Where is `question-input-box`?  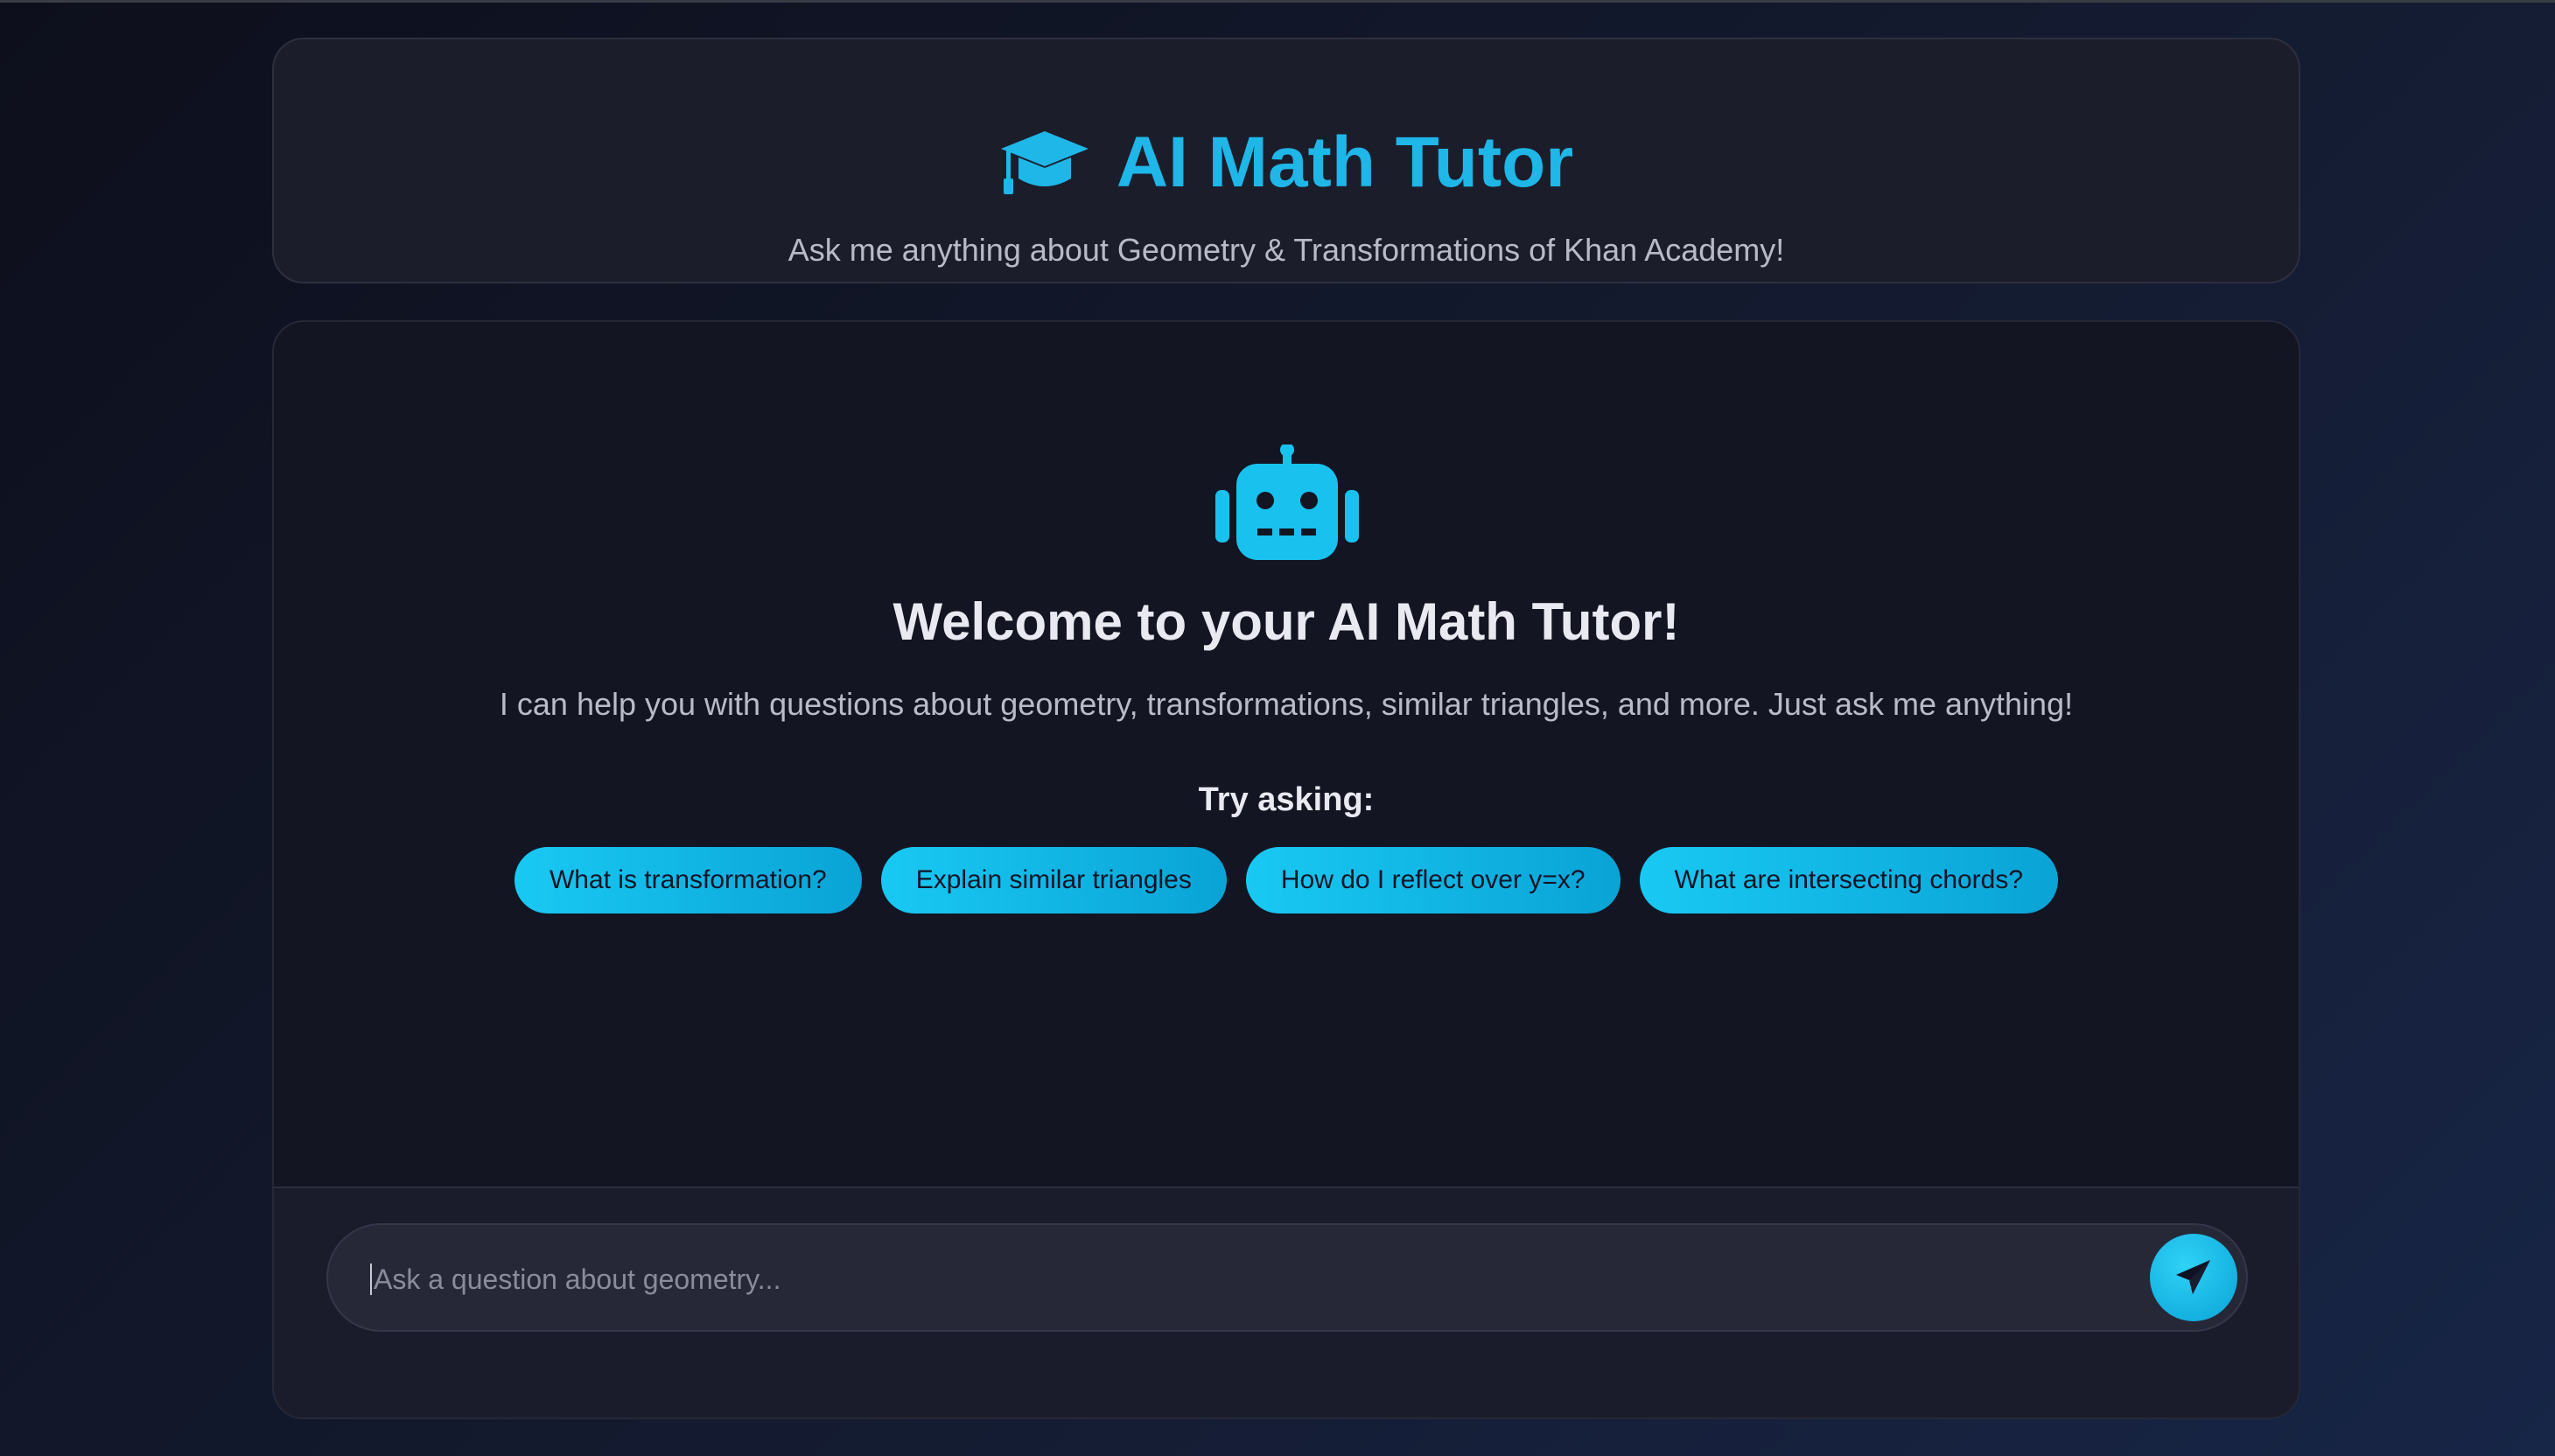 question-input-box is located at coordinates (1287, 1277).